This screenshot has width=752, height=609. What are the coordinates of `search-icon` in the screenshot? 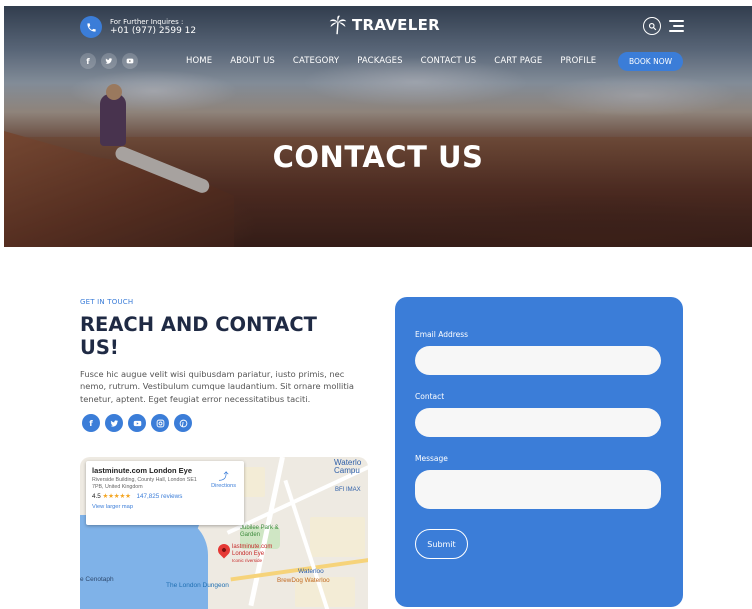 It's located at (652, 26).